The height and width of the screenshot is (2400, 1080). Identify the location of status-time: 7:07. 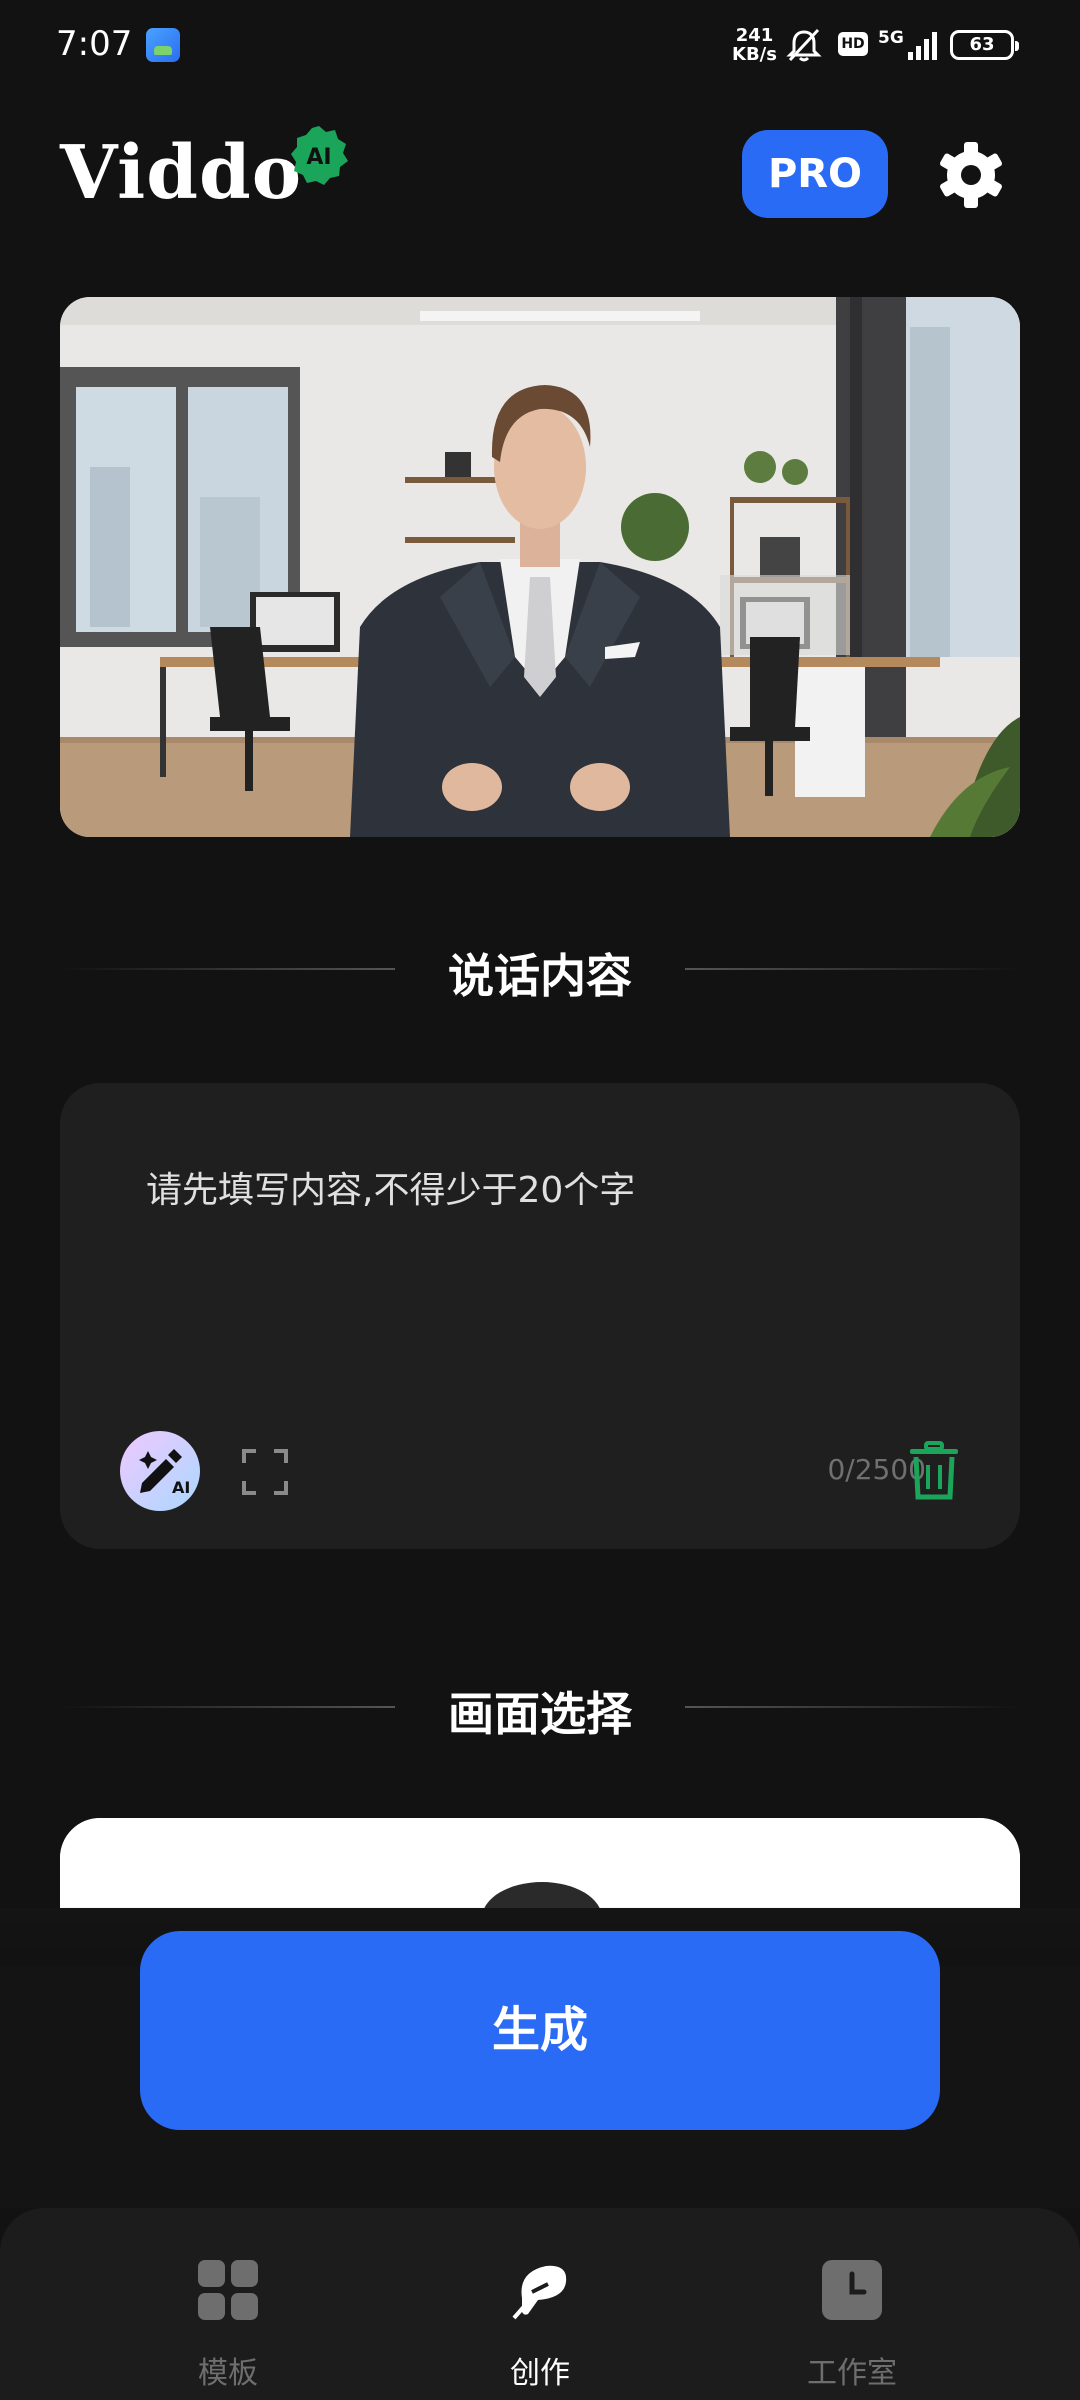
(94, 44).